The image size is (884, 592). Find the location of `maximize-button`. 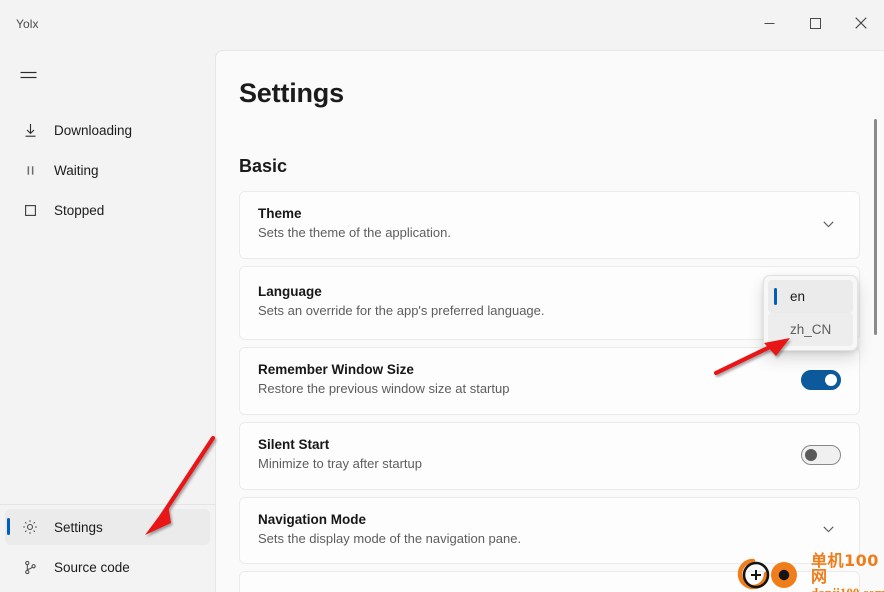

maximize-button is located at coordinates (815, 23).